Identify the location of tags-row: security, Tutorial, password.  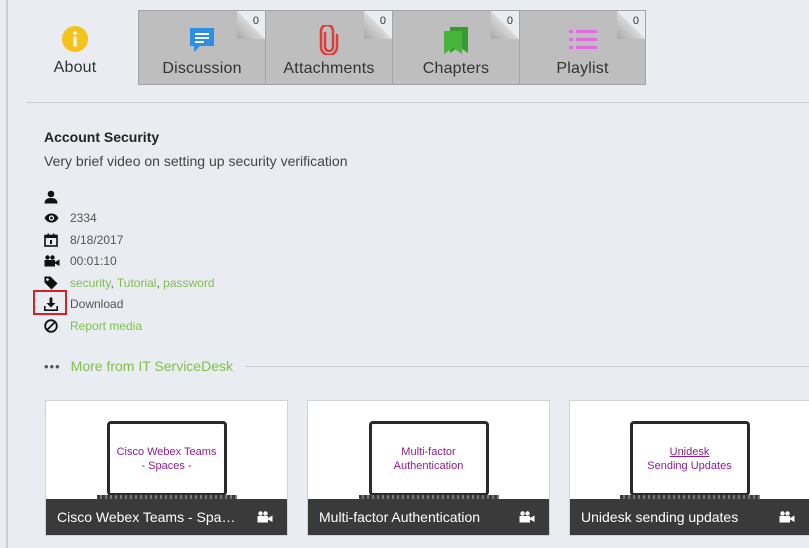
(129, 283).